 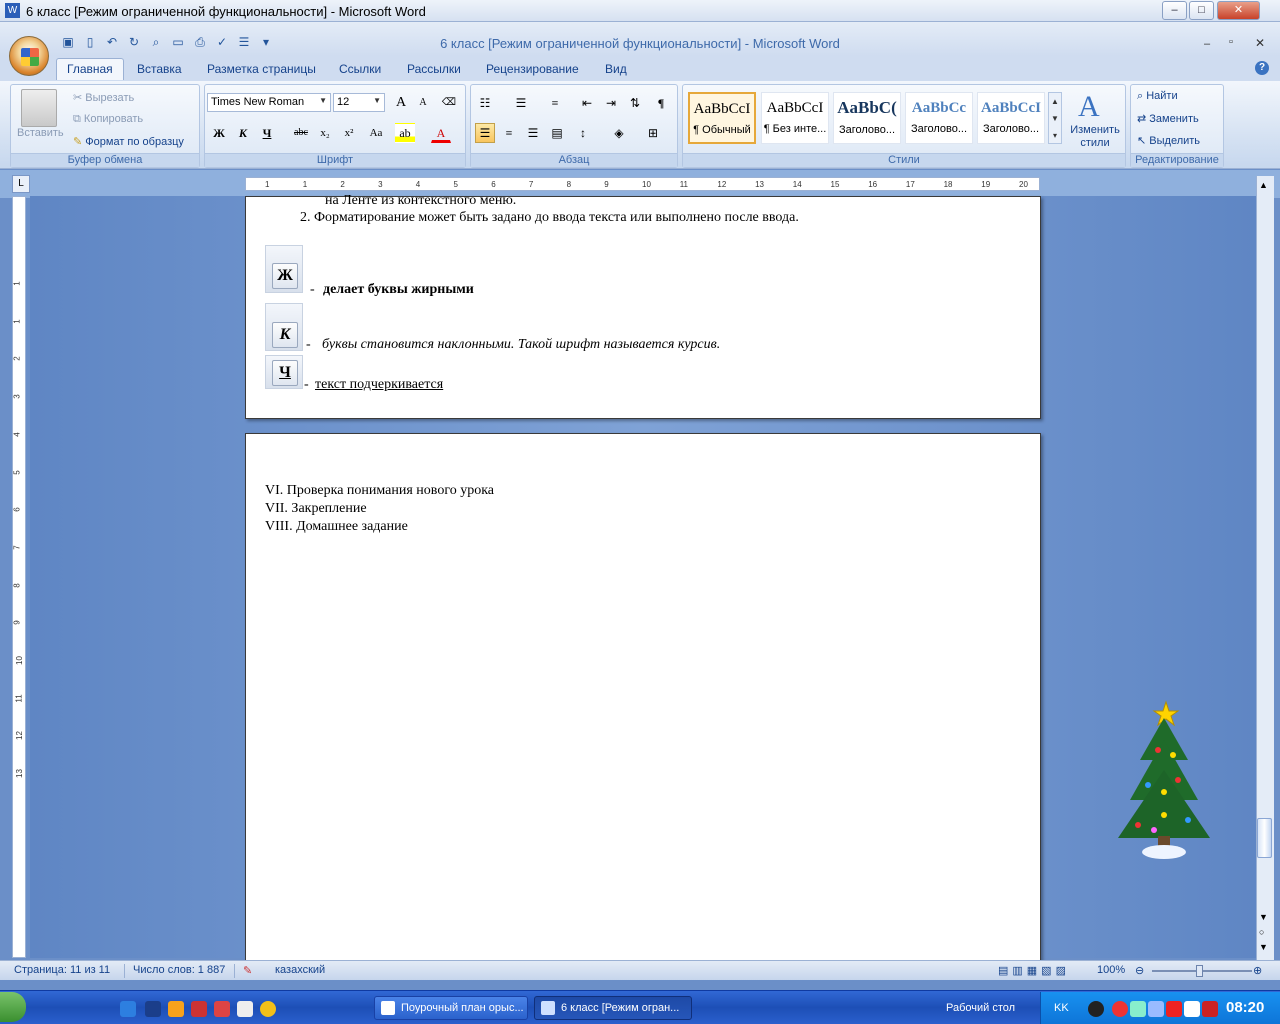 What do you see at coordinates (300, 970) in the screenshot?
I see `language-indicator: казахский` at bounding box center [300, 970].